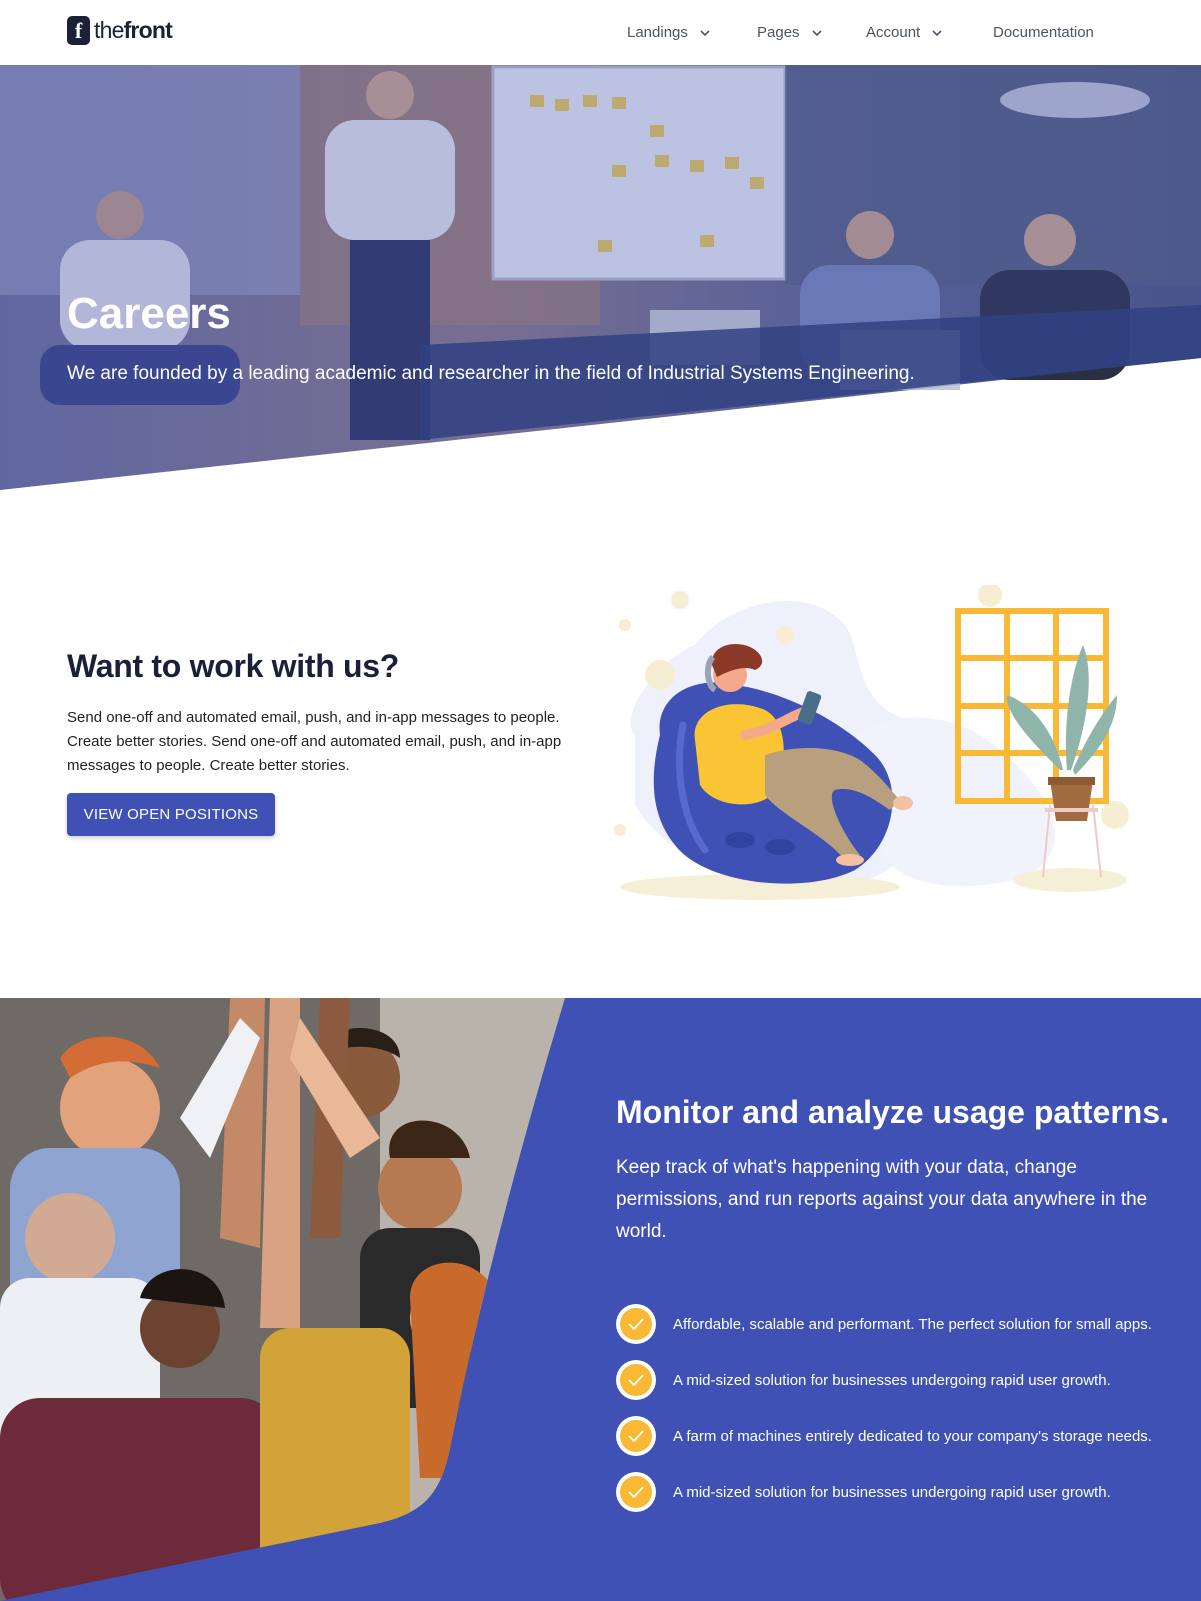 This screenshot has width=1201, height=1601. Describe the element at coordinates (871, 742) in the screenshot. I see `beanbag-illustration` at that location.